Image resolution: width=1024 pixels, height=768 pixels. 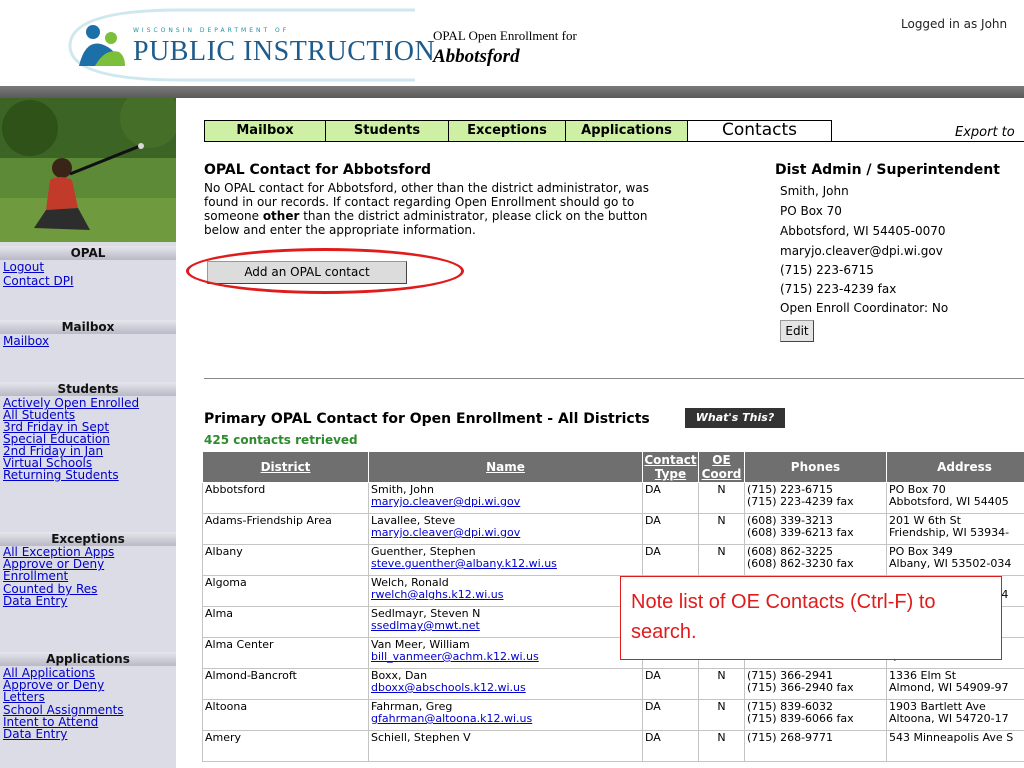 What do you see at coordinates (464, 563) in the screenshot?
I see `email-link: steve.guenther@albany.k12.wi.us` at bounding box center [464, 563].